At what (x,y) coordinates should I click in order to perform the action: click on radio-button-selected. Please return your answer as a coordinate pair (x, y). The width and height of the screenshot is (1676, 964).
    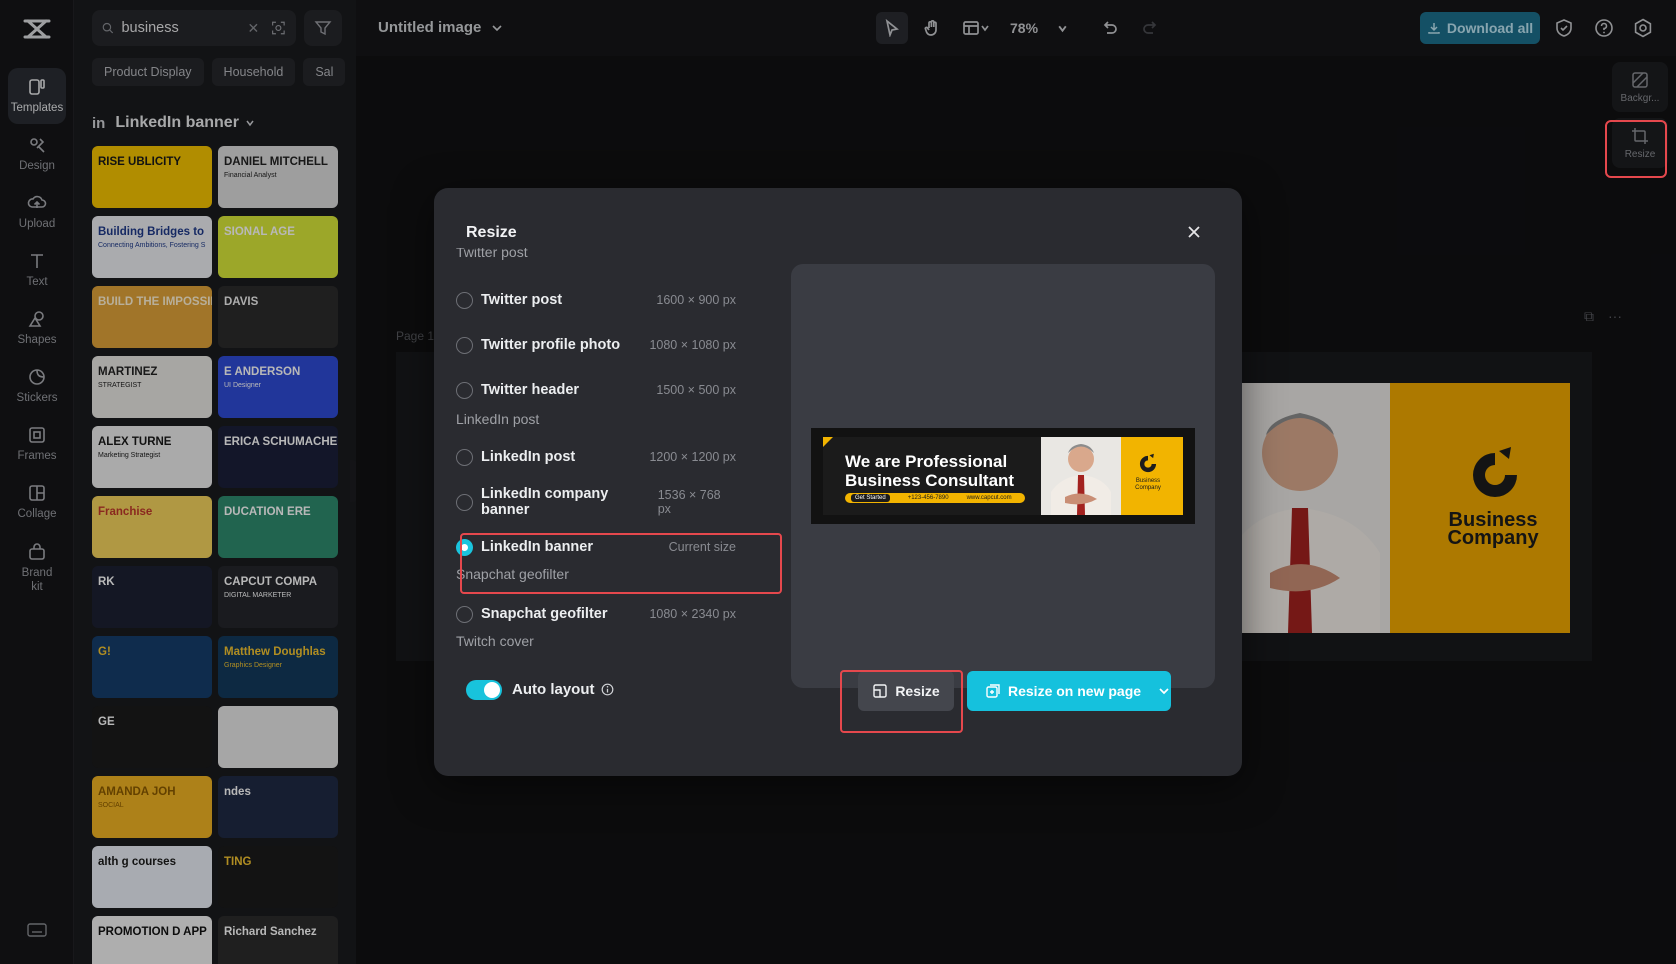
    Looking at the image, I should click on (464, 547).